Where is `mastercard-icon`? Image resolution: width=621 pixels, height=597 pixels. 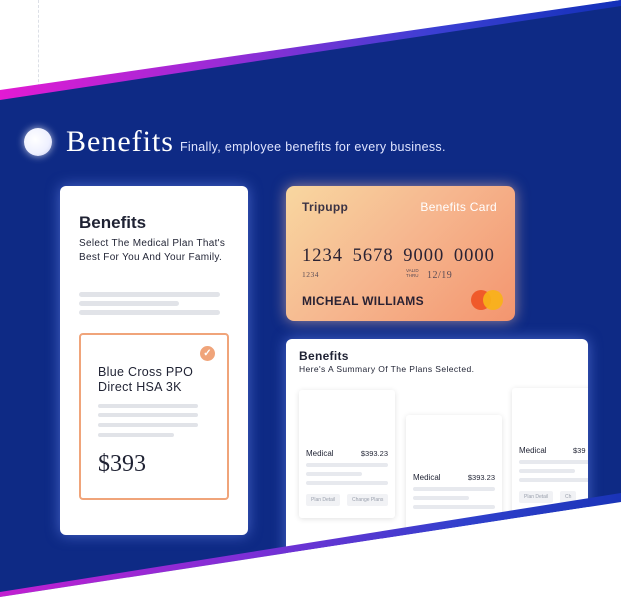
mastercard-icon is located at coordinates (487, 300).